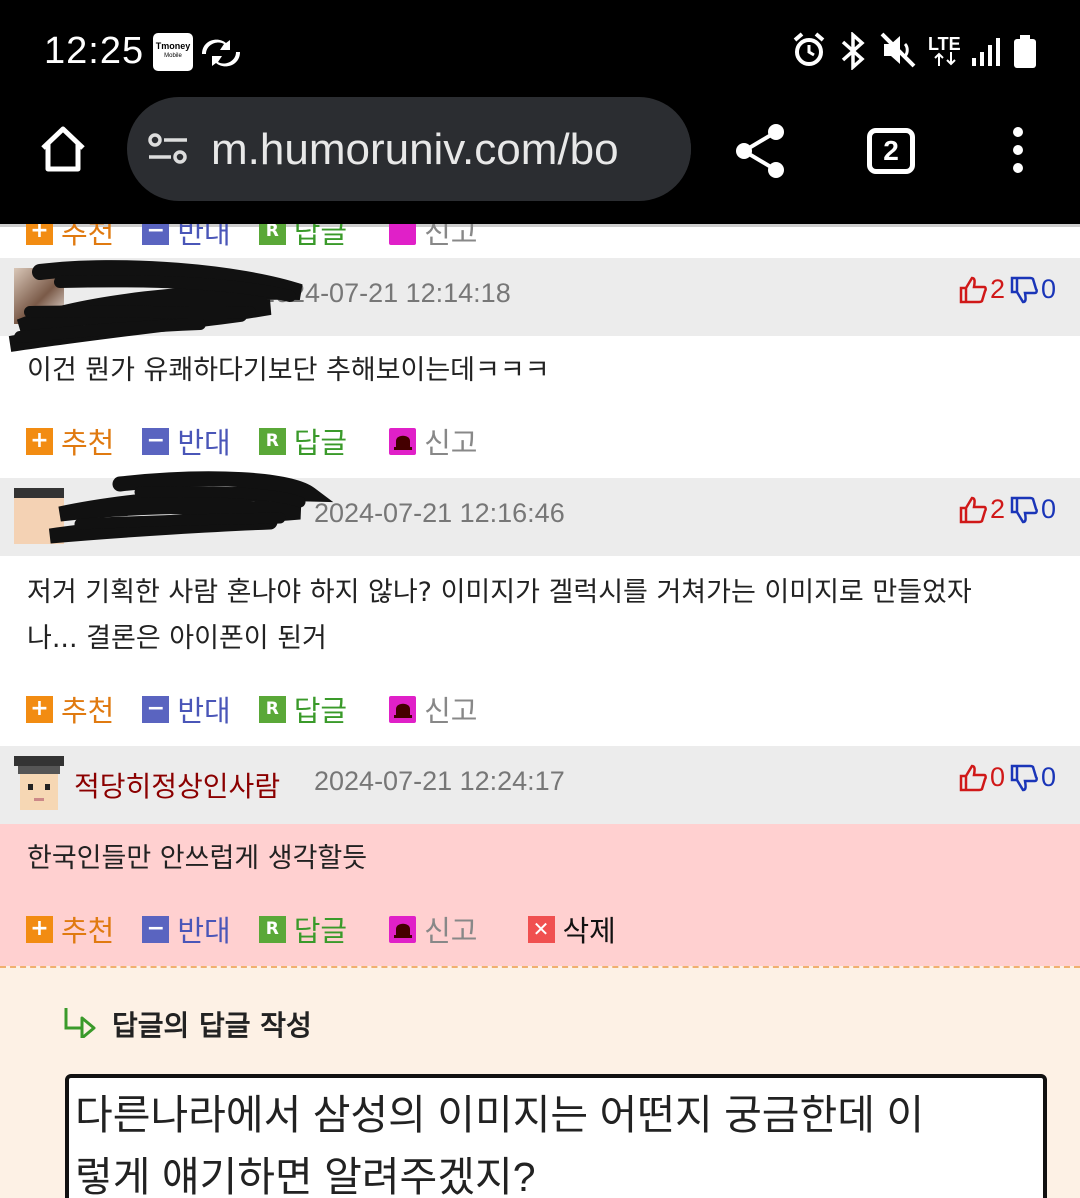  I want to click on comment-text: 이건 뭔가 유쾌하다기보단 추해보이는데ㅋㅋㅋ, so click(288, 370).